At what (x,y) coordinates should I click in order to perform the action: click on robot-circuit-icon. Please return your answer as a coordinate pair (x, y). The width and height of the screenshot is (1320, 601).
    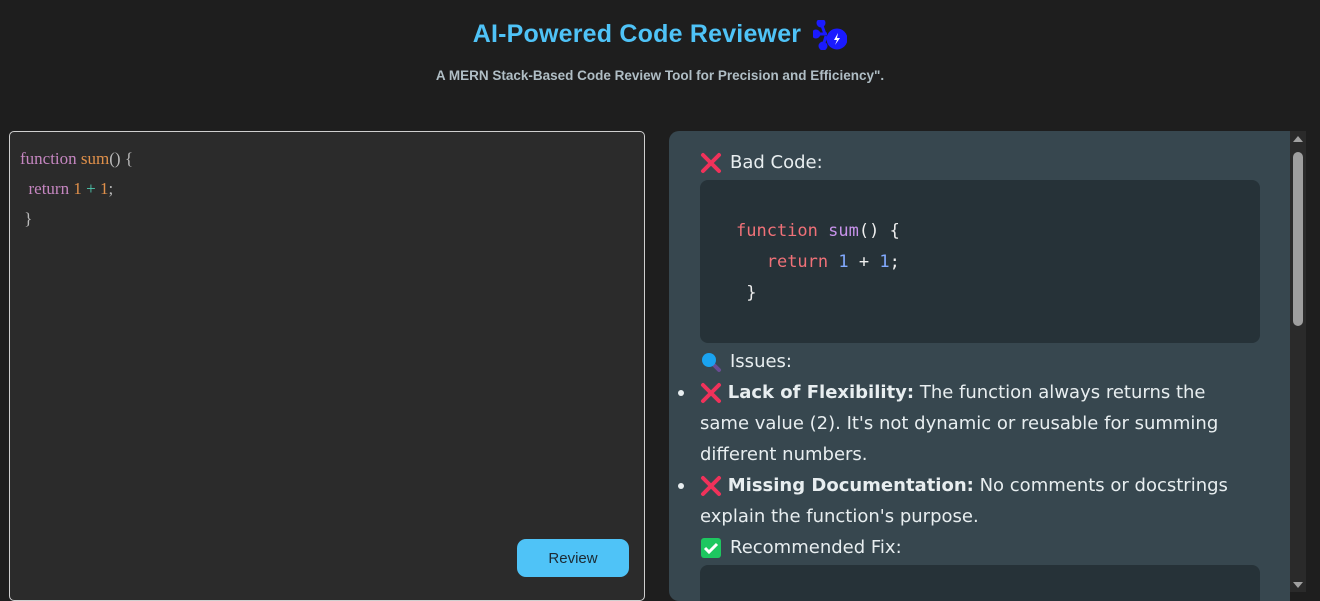
    Looking at the image, I should click on (829, 34).